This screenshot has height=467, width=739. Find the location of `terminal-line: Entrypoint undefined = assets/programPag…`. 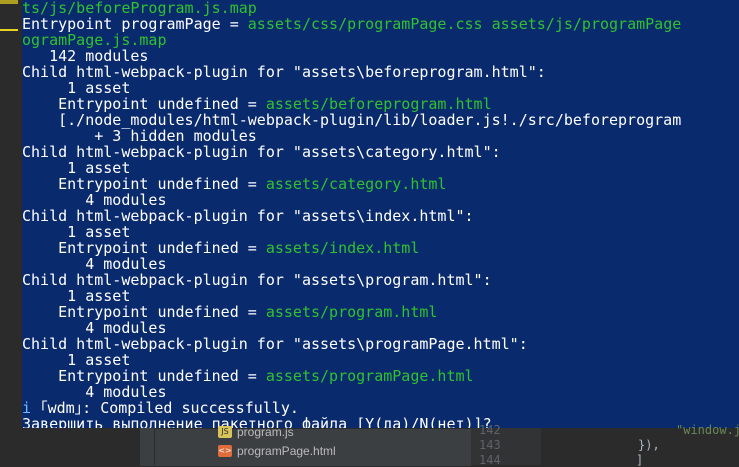

terminal-line: Entrypoint undefined = assets/programPag… is located at coordinates (380, 376).